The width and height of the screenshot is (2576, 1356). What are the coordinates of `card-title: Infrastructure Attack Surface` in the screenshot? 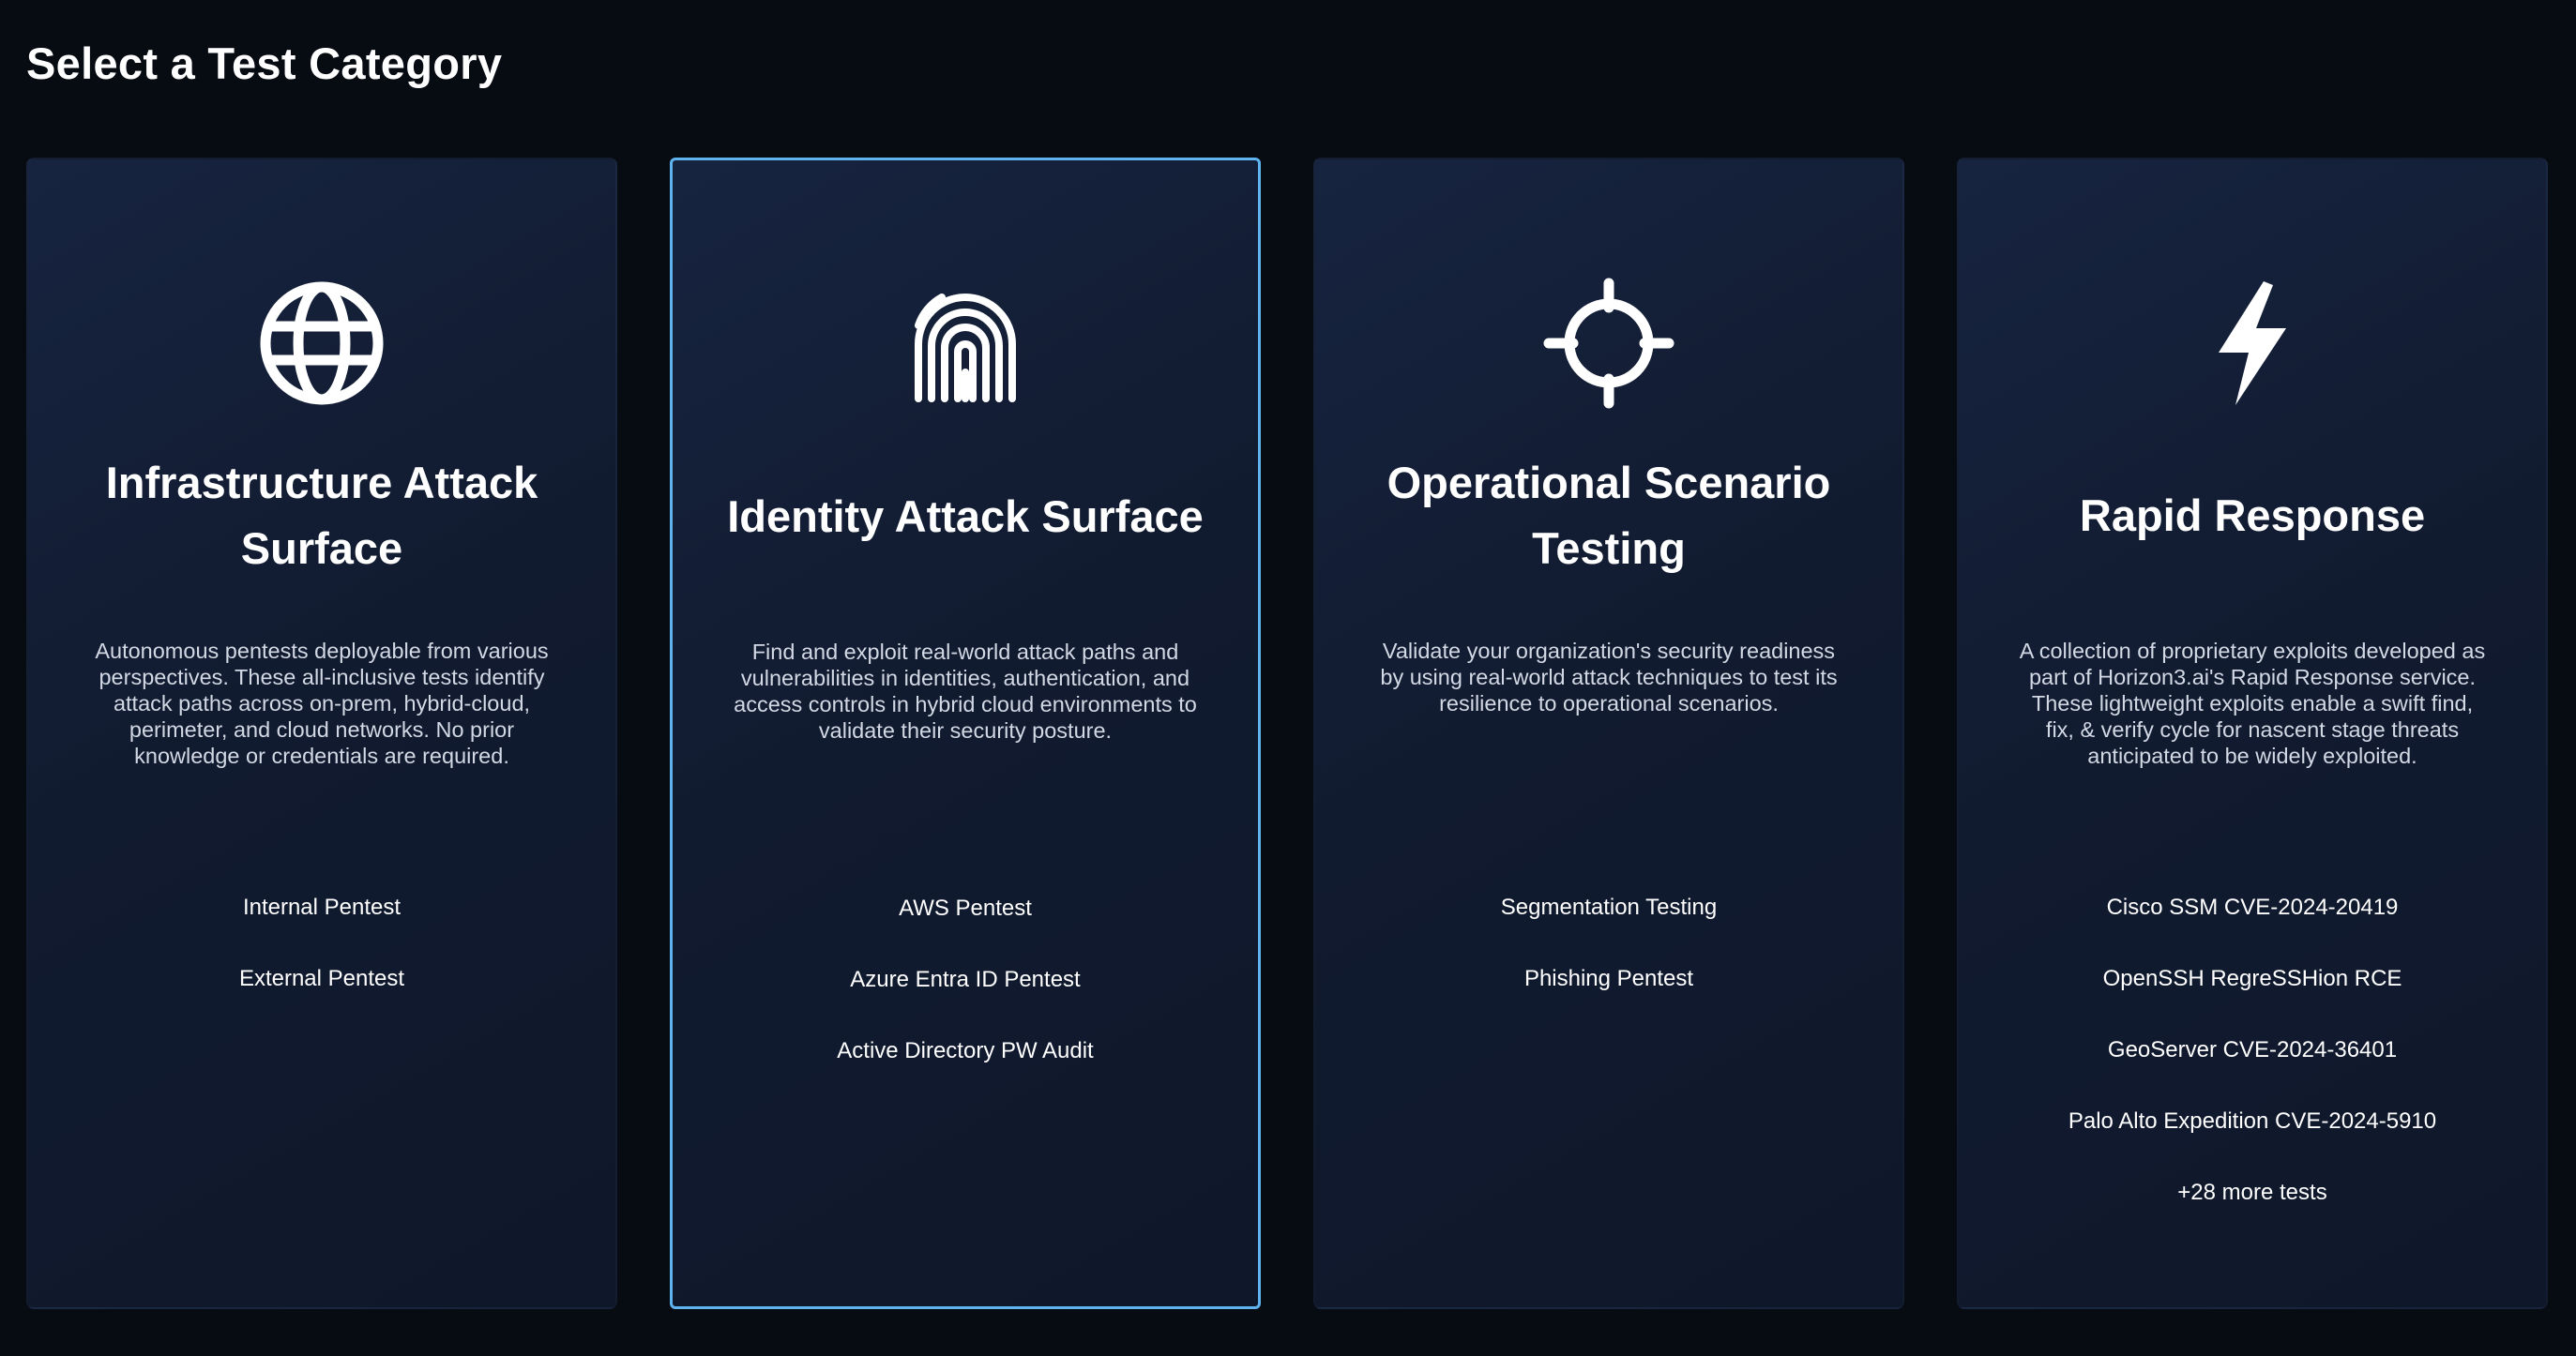 It's located at (321, 515).